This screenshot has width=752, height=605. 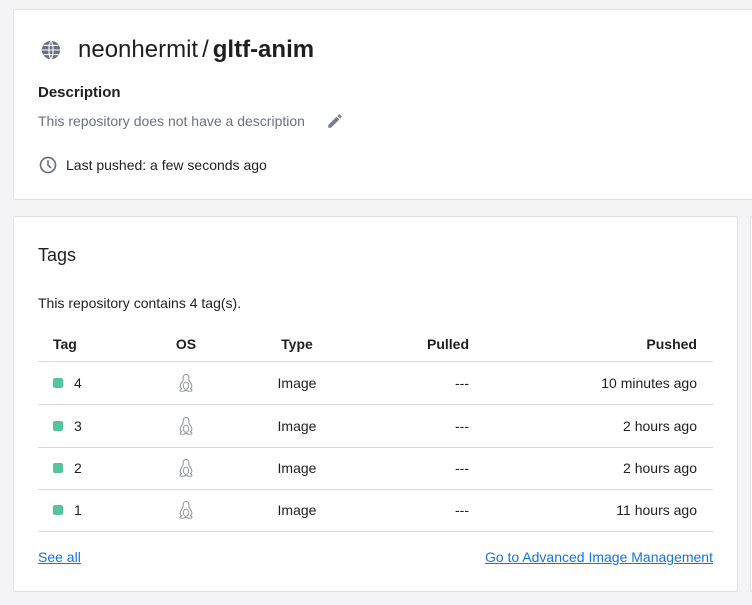 What do you see at coordinates (375, 510) in the screenshot?
I see `table-row: 1 Image --- 11 hours ago` at bounding box center [375, 510].